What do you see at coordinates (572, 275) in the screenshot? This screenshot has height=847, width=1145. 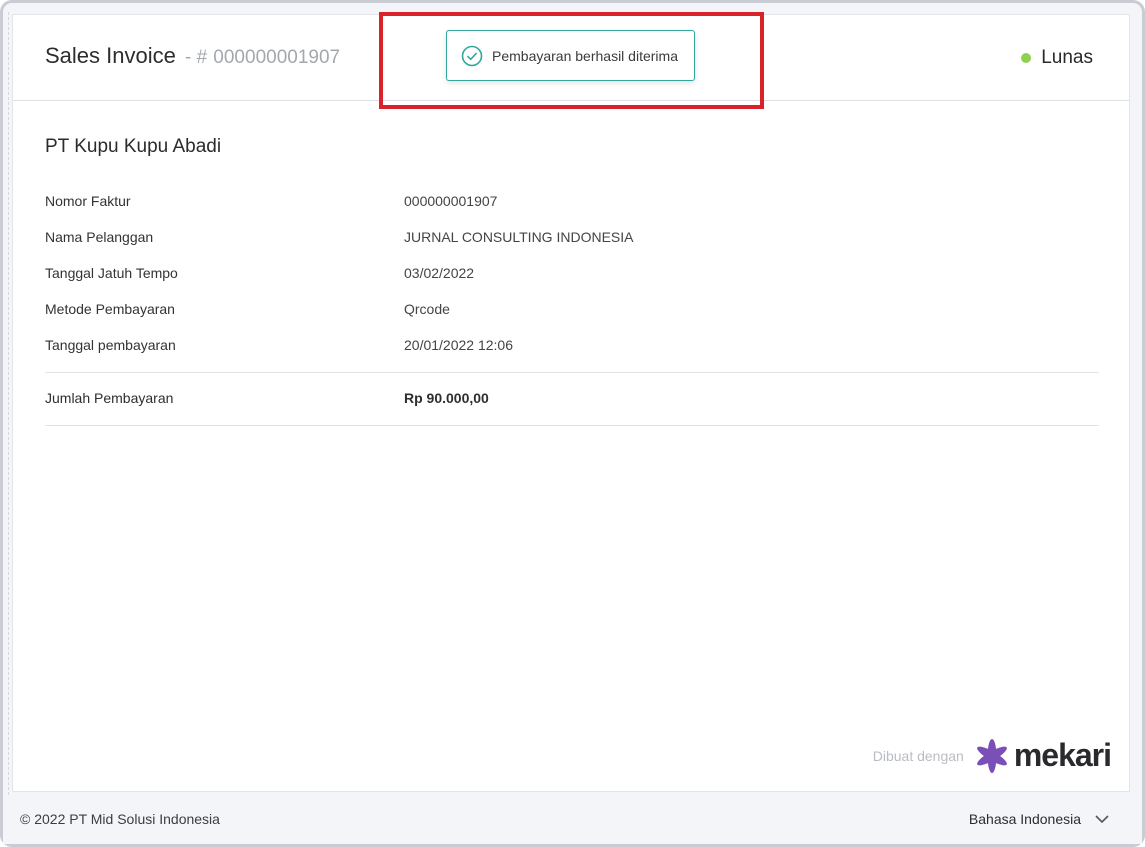 I see `detail-row-jatuh-tempo: Tanggal Jatuh Tempo 03/02/2022` at bounding box center [572, 275].